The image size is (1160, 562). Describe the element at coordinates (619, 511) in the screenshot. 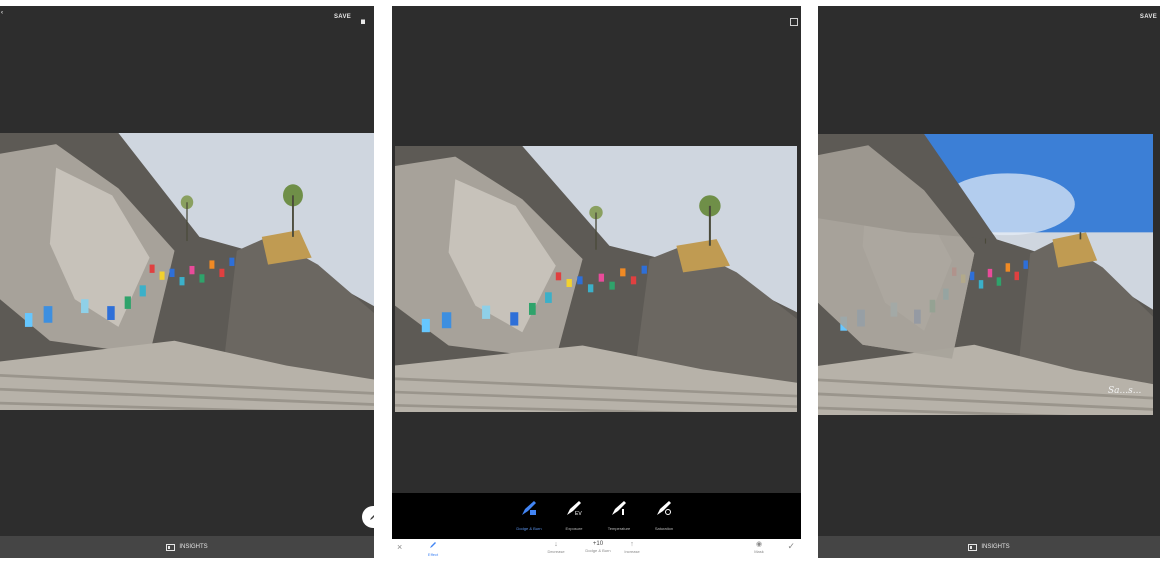

I see `brush-temperature-icon` at that location.